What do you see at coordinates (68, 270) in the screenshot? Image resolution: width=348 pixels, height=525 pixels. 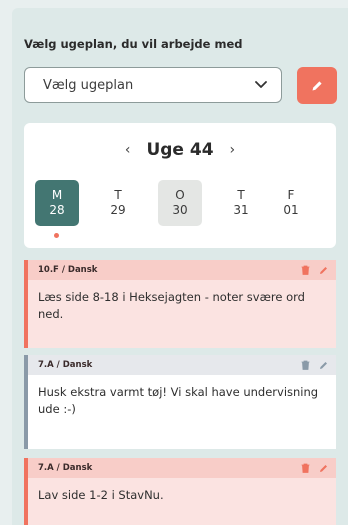 I see `note-class-subject: 10.F / Dansk` at bounding box center [68, 270].